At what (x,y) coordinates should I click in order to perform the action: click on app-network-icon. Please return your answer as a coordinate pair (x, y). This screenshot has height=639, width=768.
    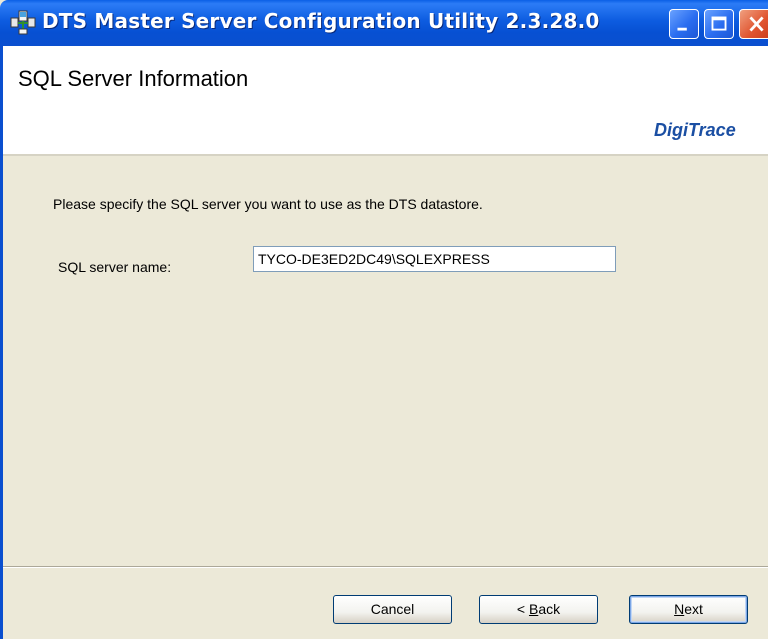
    Looking at the image, I should click on (23, 22).